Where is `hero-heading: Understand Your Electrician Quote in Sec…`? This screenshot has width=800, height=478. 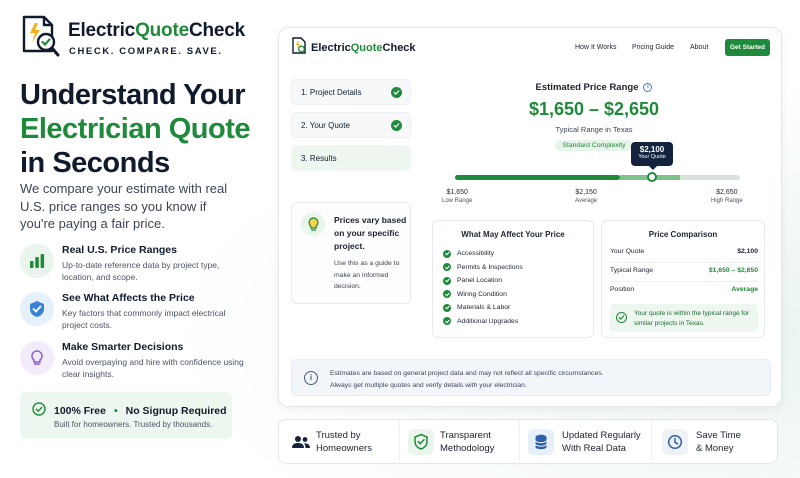 hero-heading: Understand Your Electrician Quote in Sec… is located at coordinates (135, 129).